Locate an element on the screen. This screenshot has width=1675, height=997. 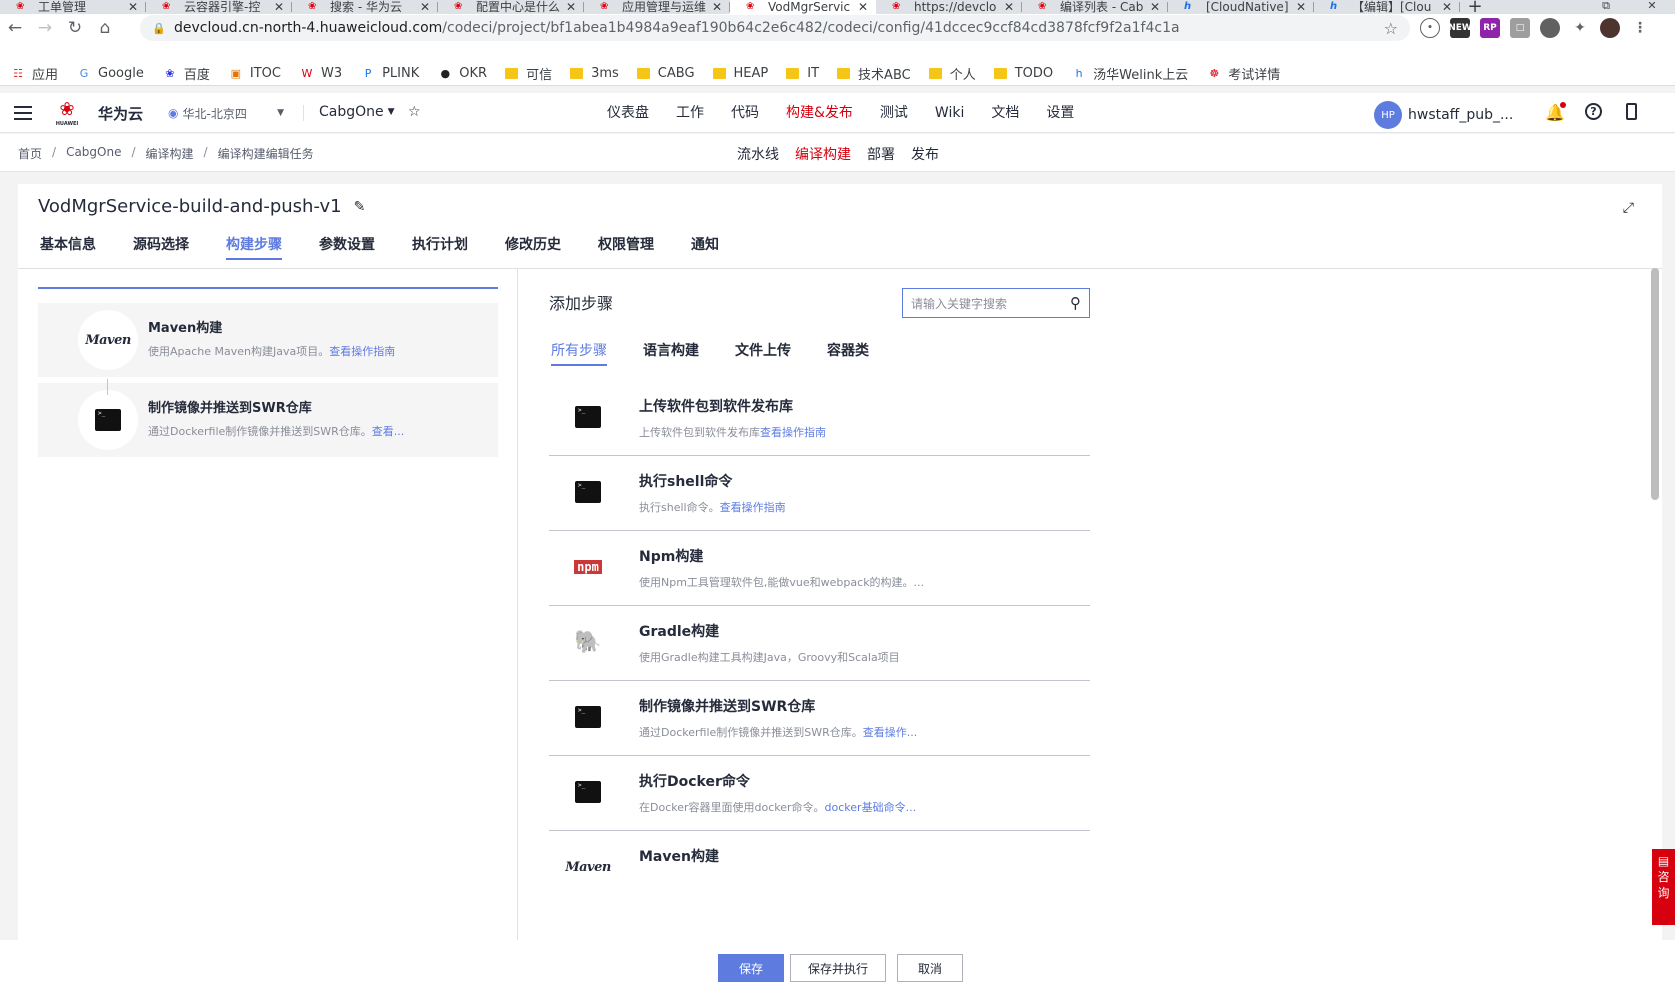
bookmark-item: IT is located at coordinates (802, 73).